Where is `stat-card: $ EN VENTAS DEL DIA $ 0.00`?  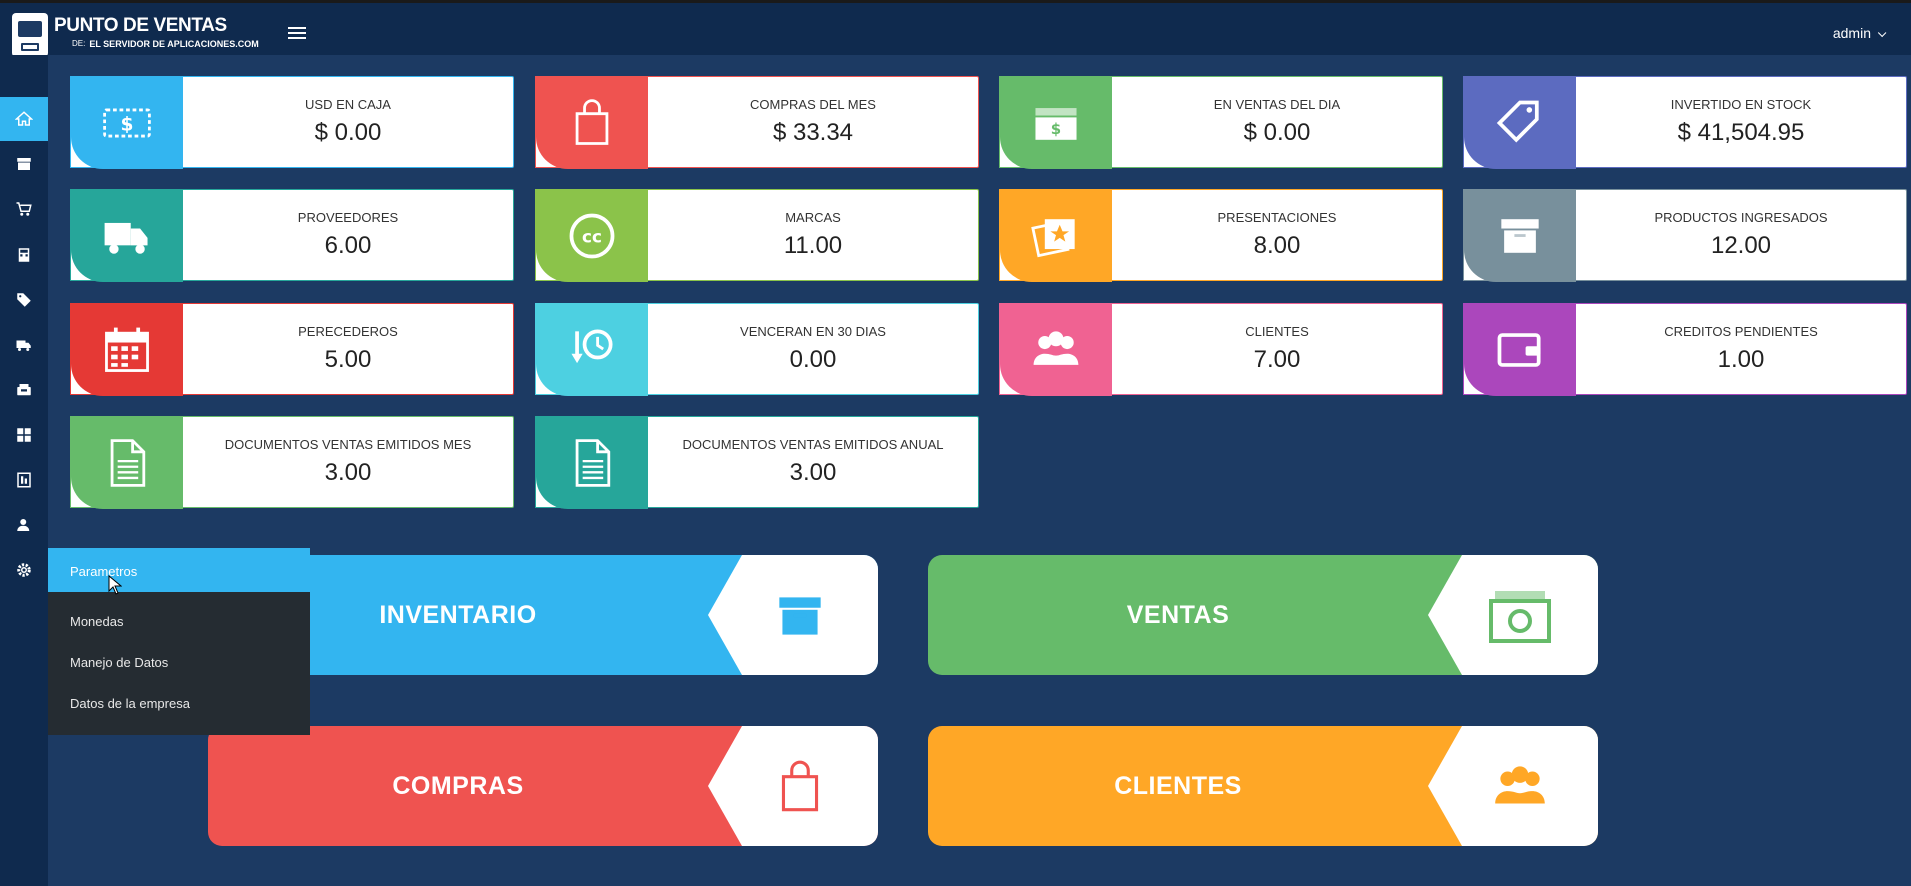
stat-card: $ EN VENTAS DEL DIA $ 0.00 is located at coordinates (1221, 122).